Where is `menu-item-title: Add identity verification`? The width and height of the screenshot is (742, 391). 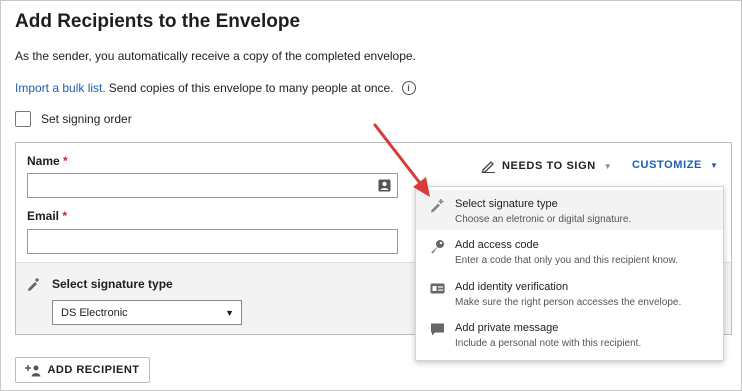 menu-item-title: Add identity verification is located at coordinates (512, 287).